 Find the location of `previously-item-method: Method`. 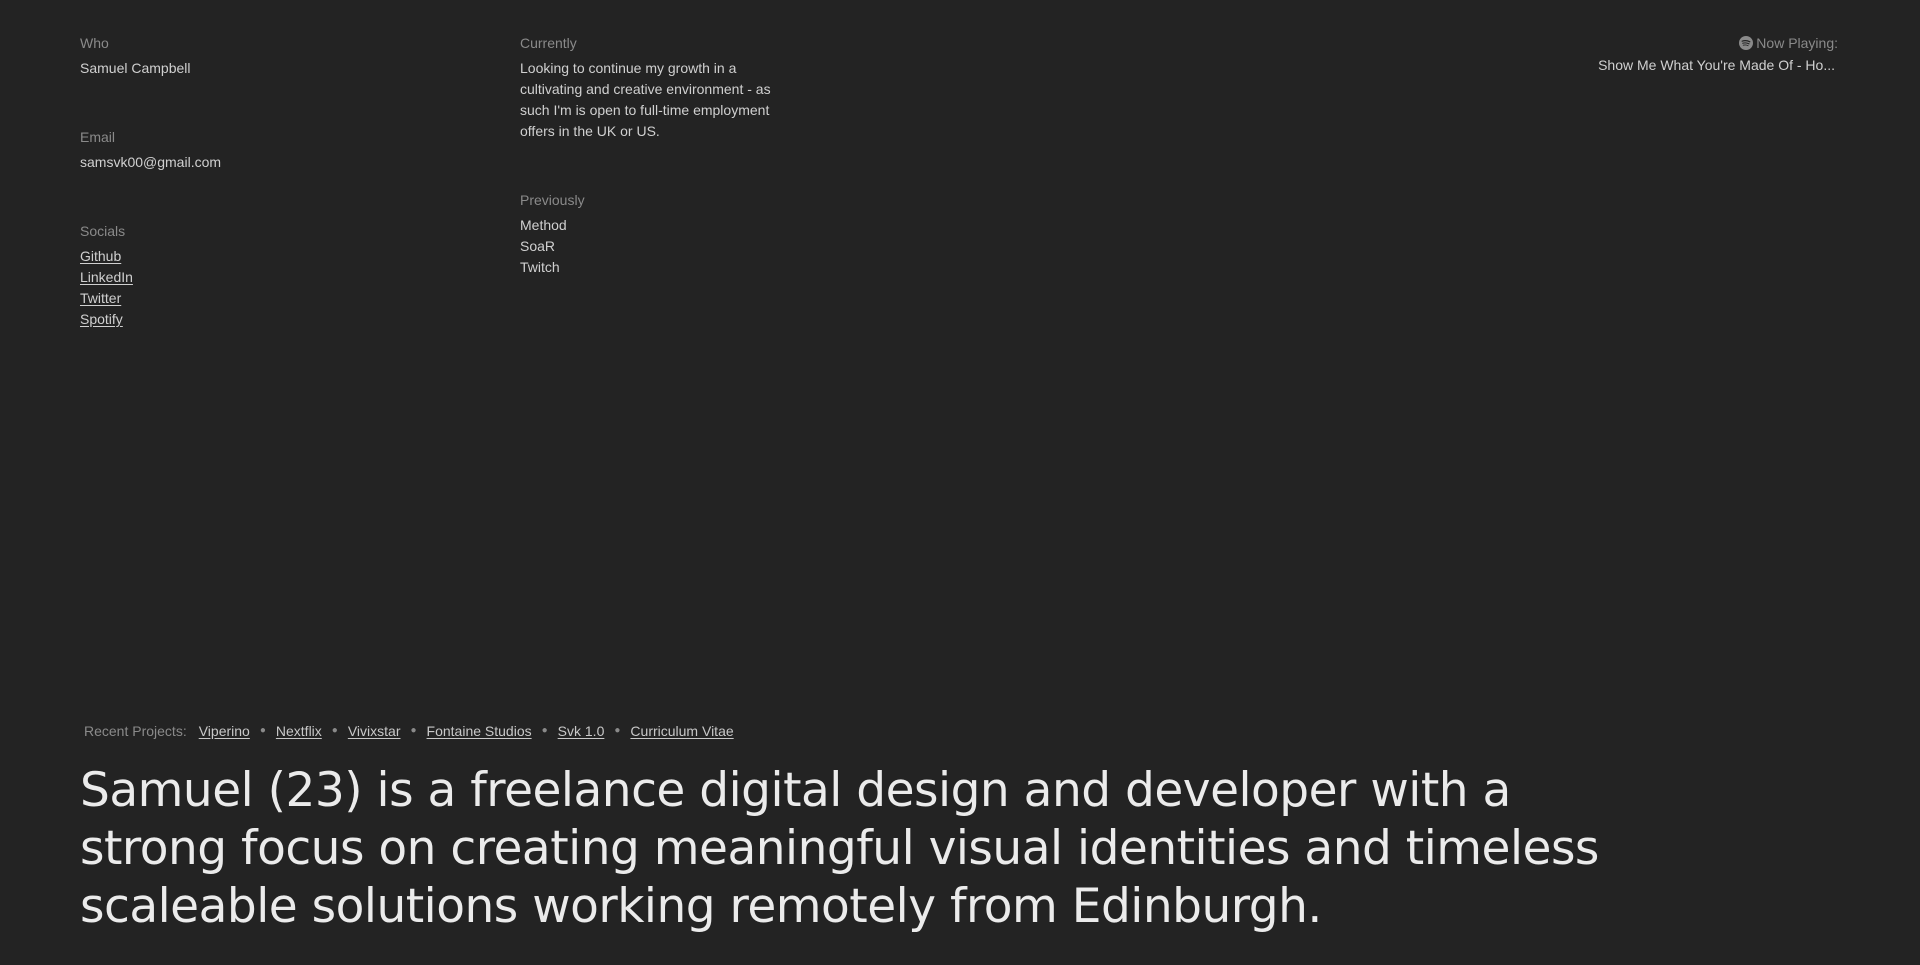

previously-item-method: Method is located at coordinates (543, 225).